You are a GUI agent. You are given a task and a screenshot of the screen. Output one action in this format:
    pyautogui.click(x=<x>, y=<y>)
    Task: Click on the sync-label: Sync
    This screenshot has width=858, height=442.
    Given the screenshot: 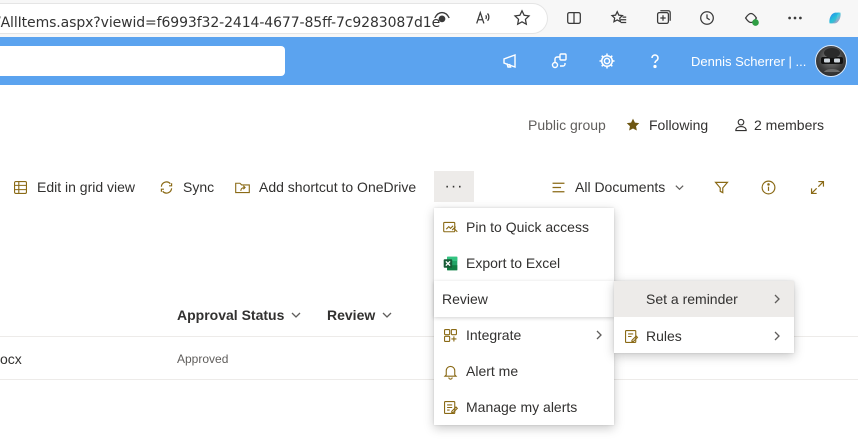 What is the action you would take?
    pyautogui.click(x=199, y=187)
    